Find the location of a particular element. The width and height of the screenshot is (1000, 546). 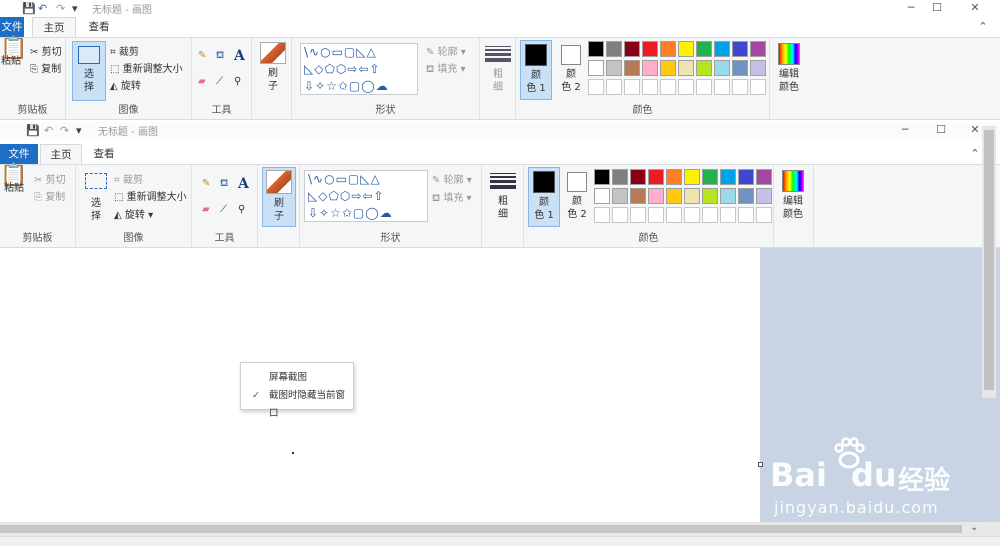

resize-handle is located at coordinates (760, 464).